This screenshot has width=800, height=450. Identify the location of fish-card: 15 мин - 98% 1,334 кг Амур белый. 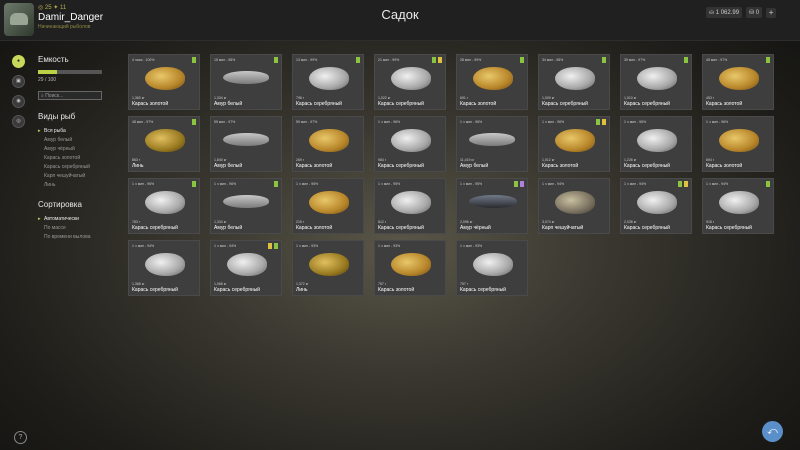
(246, 82).